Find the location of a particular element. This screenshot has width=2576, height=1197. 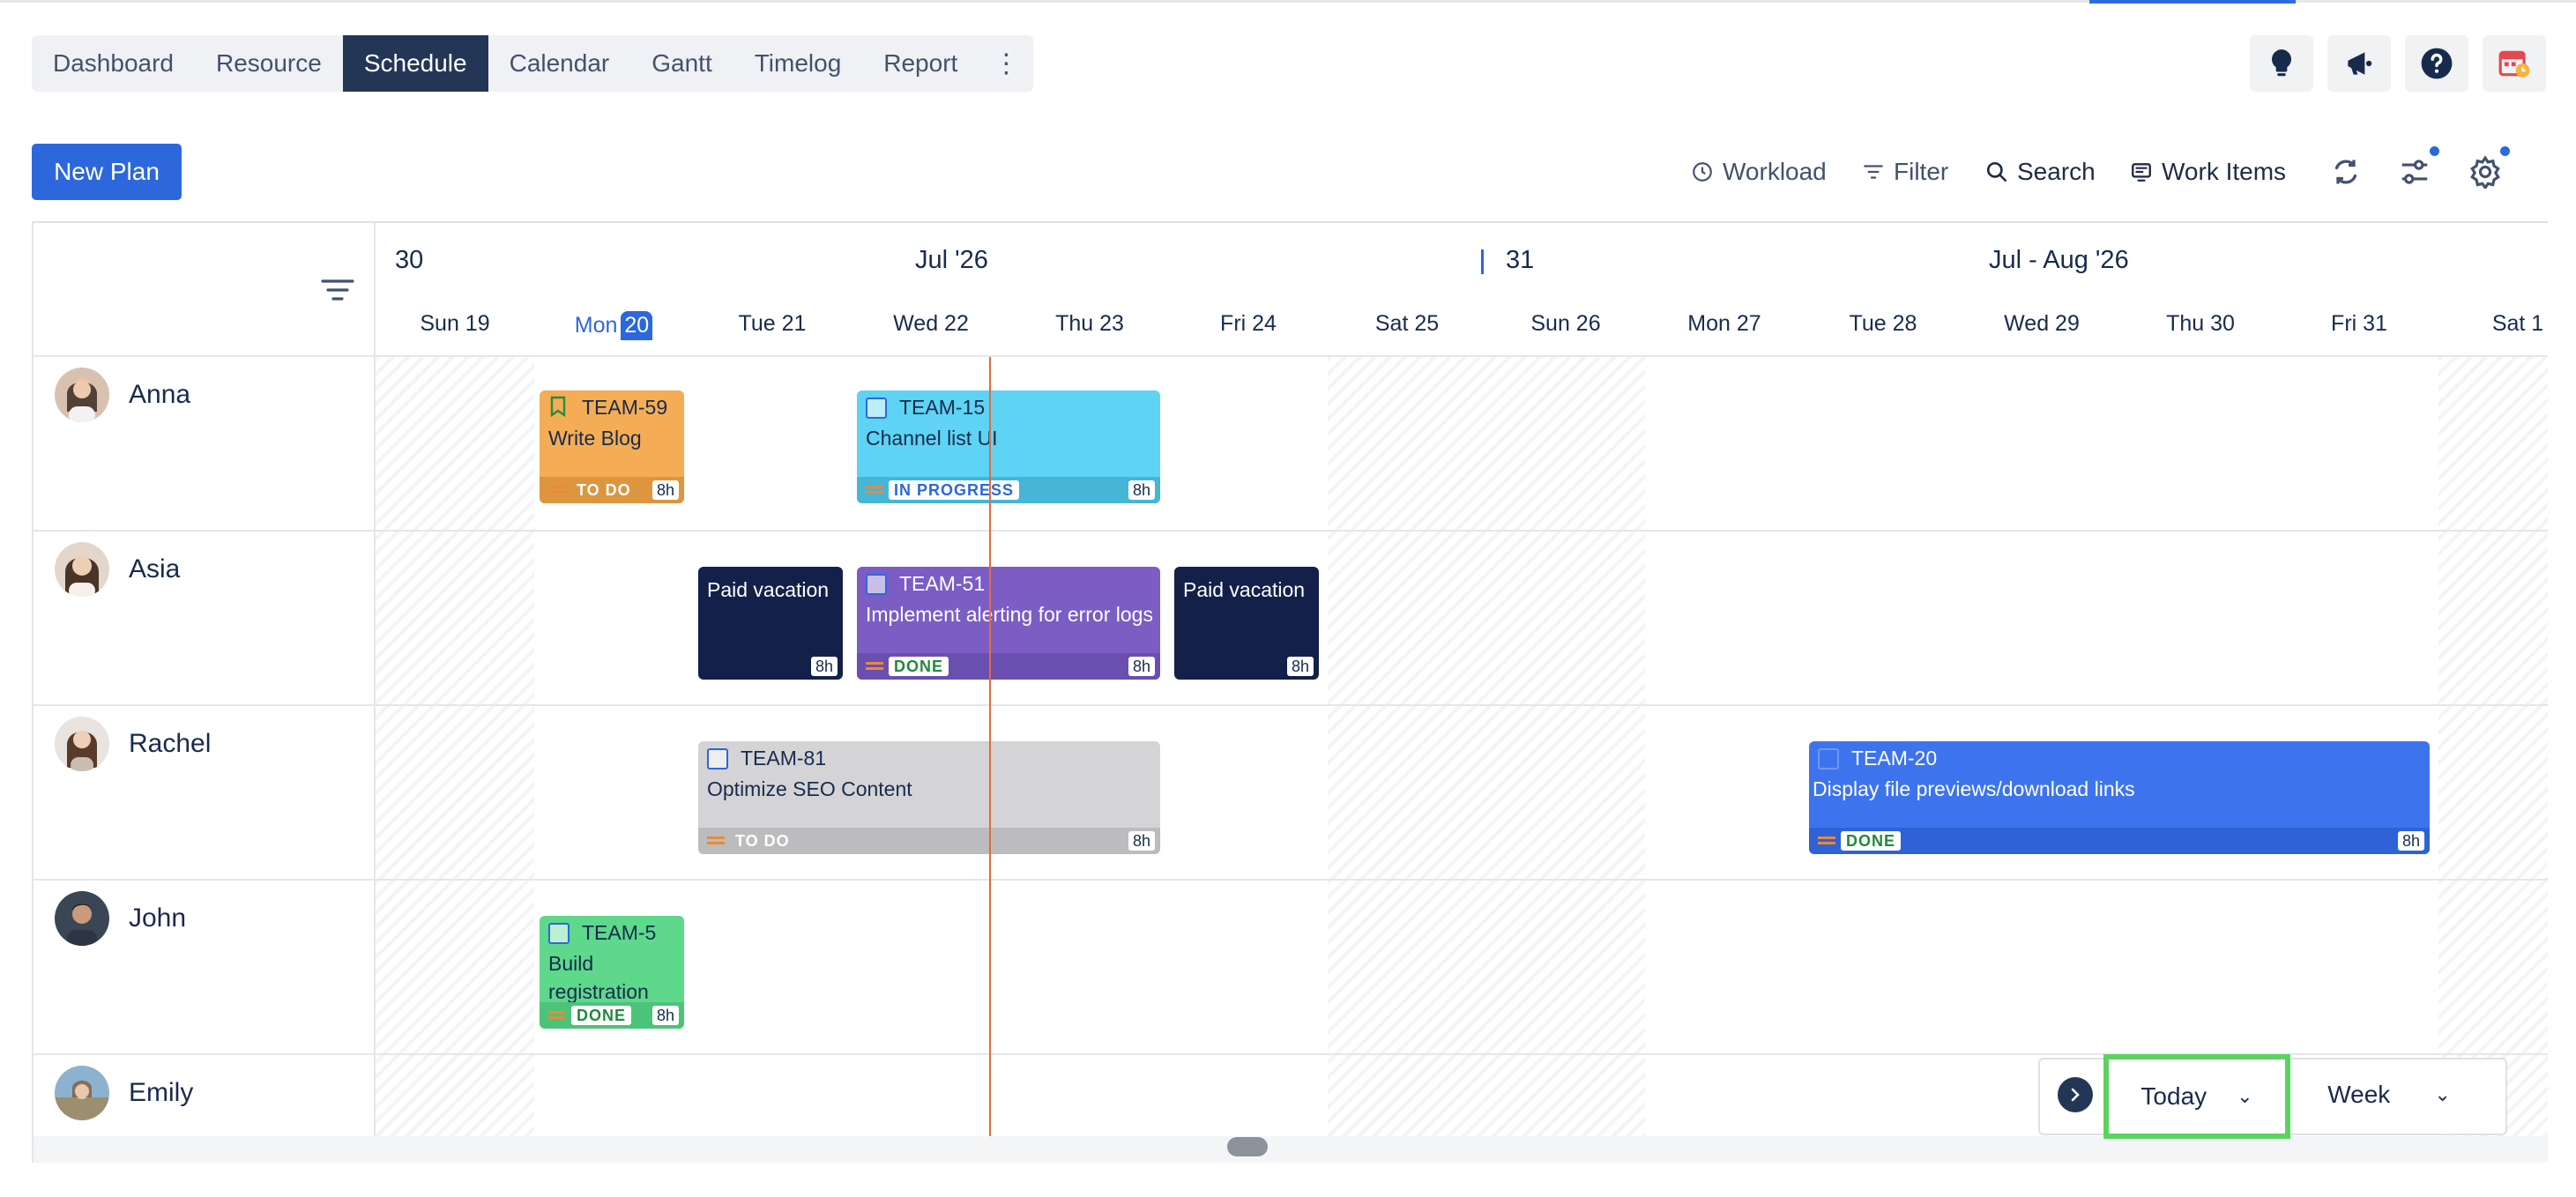

help-icon is located at coordinates (2437, 63).